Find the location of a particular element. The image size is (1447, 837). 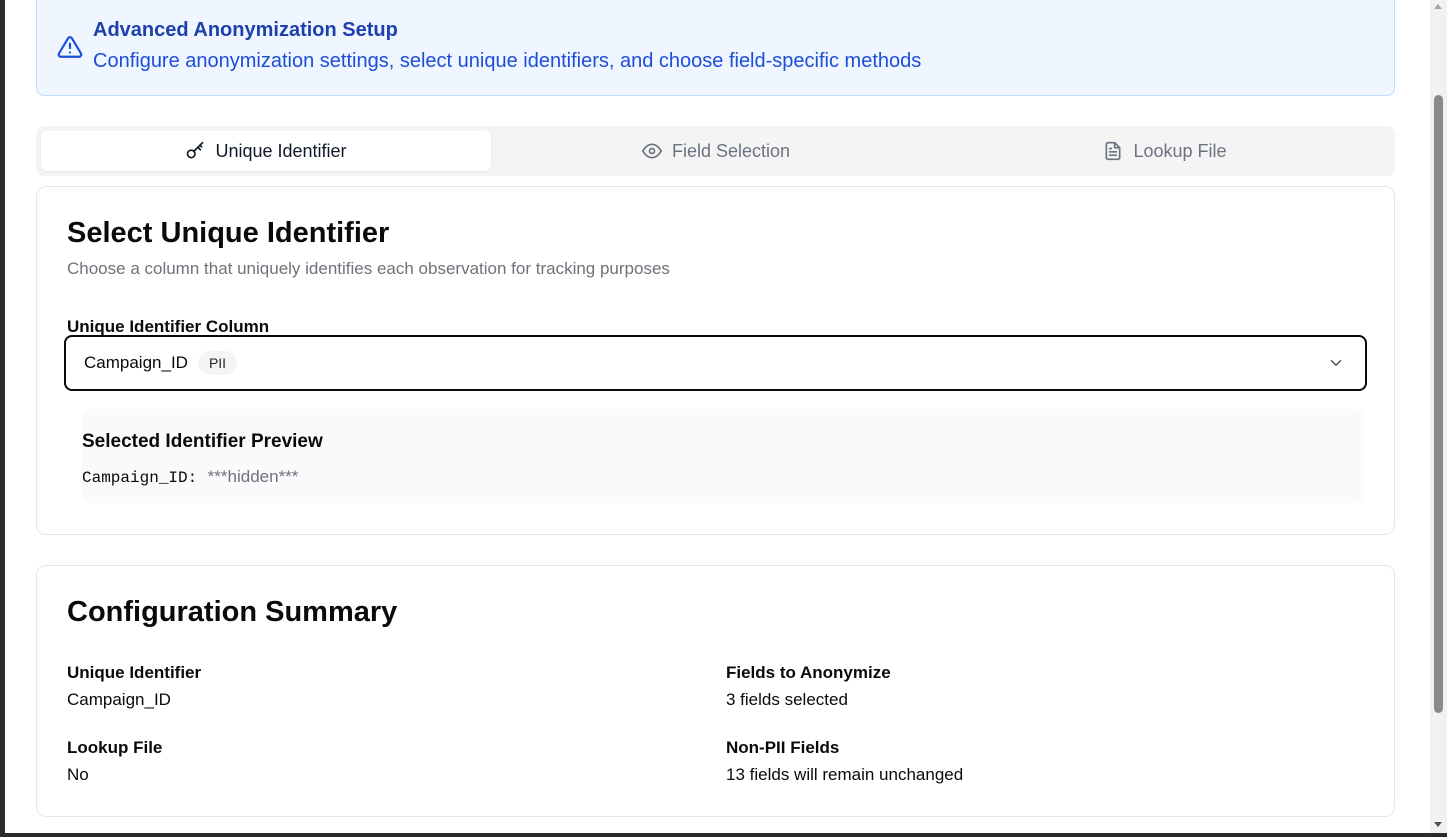

tab-lookup-file: Lookup File is located at coordinates (1165, 151).